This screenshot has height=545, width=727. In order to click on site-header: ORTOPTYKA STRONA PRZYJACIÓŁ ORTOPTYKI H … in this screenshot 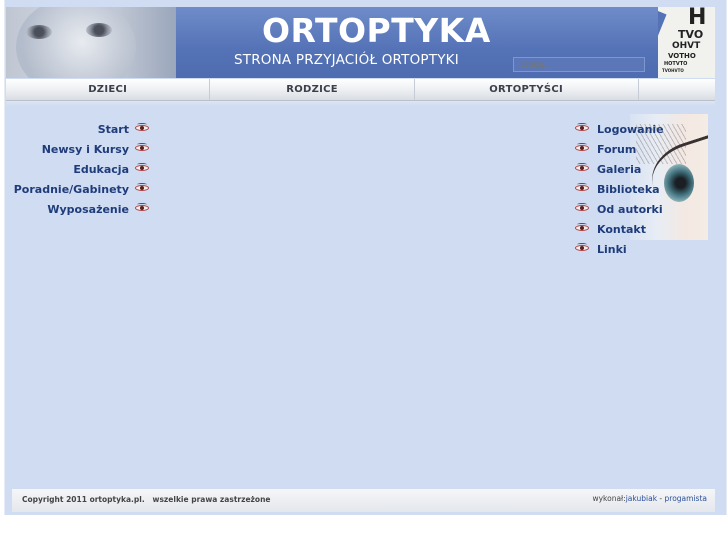, I will do `click(360, 42)`.